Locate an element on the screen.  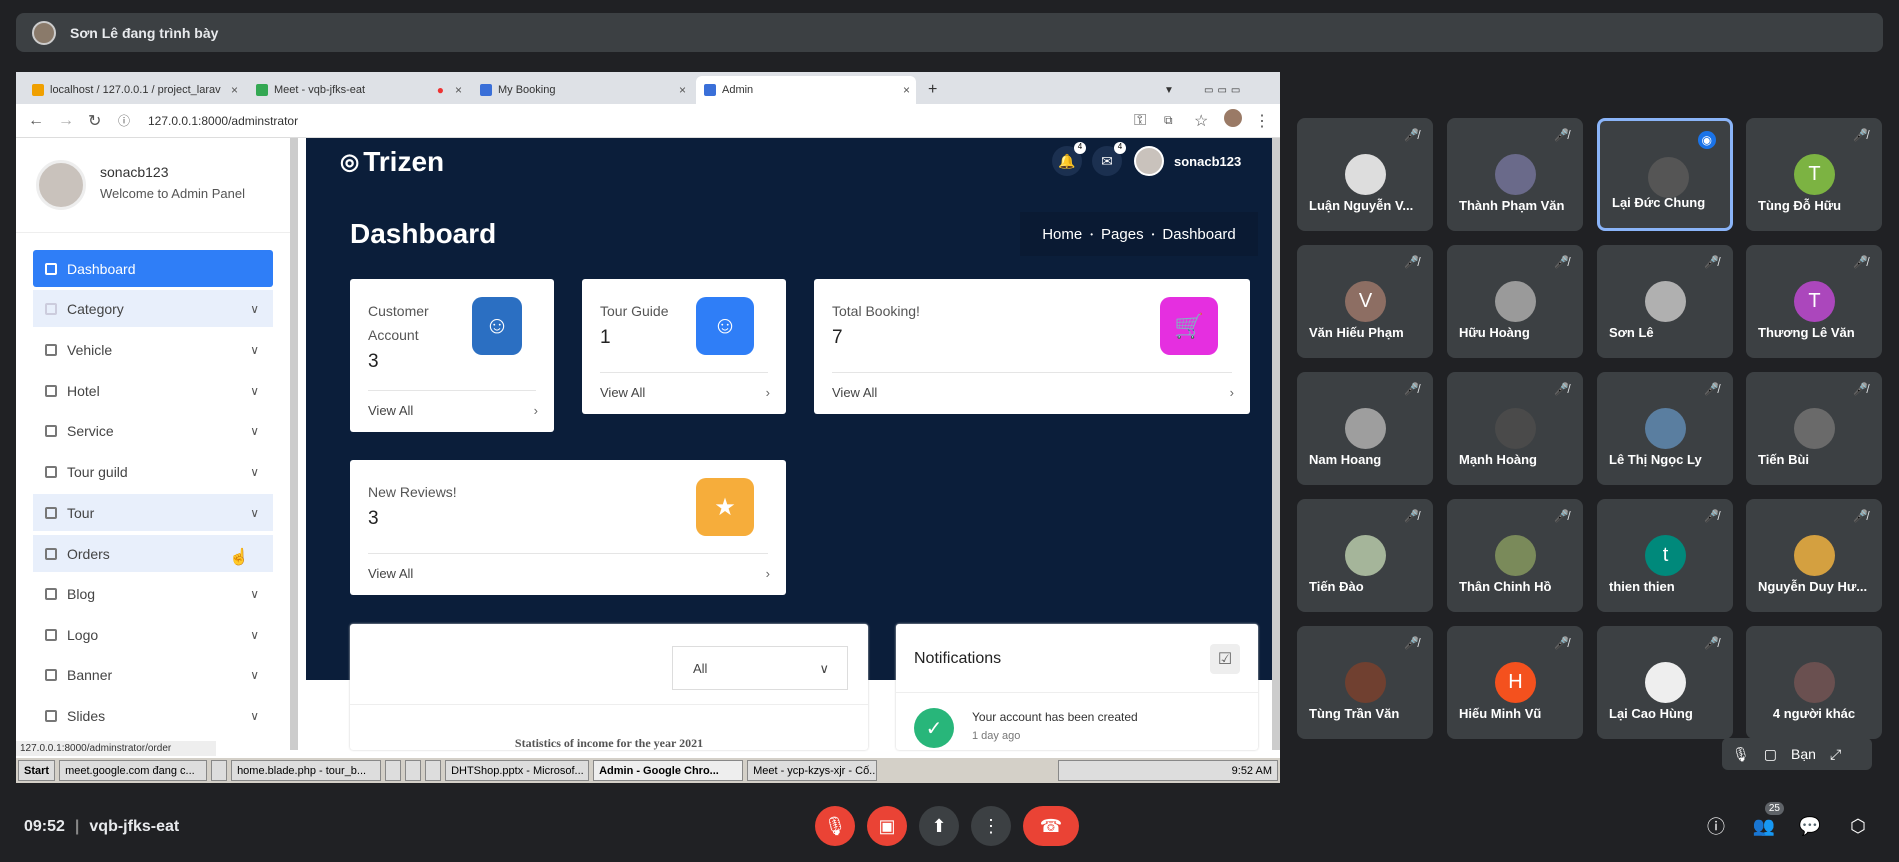
sidebar-item-vehicle: Vehicle ∨ is located at coordinates (153, 349).